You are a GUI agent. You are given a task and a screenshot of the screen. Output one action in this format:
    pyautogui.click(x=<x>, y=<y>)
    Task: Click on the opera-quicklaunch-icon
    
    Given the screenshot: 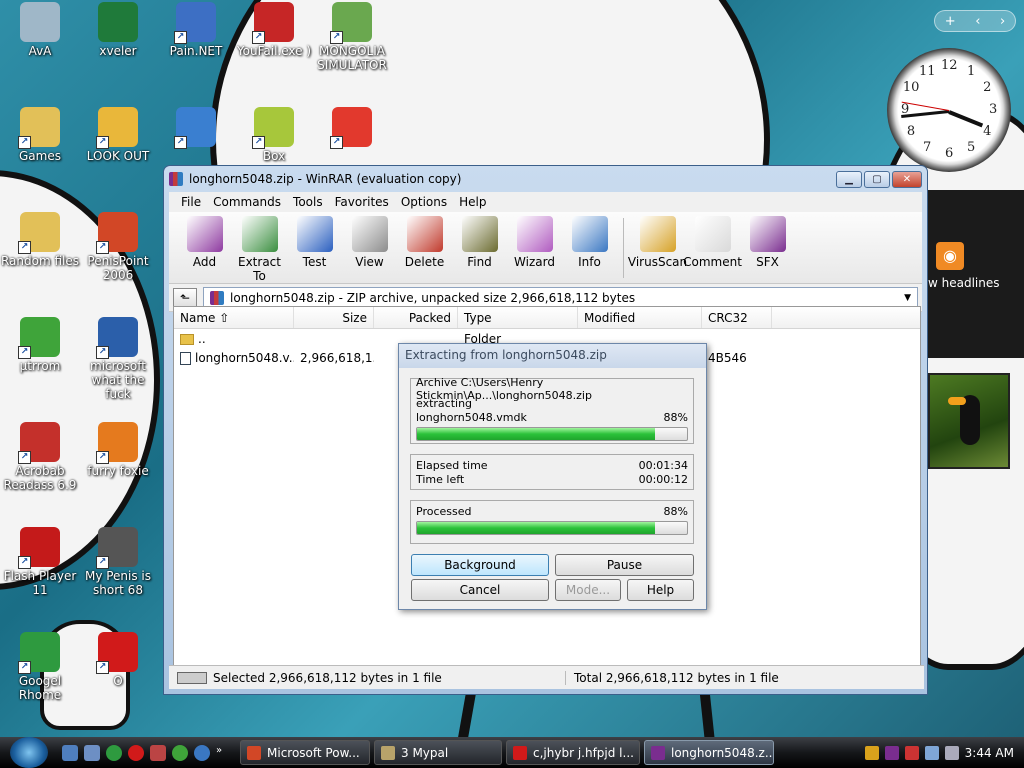 What is the action you would take?
    pyautogui.click(x=136, y=752)
    